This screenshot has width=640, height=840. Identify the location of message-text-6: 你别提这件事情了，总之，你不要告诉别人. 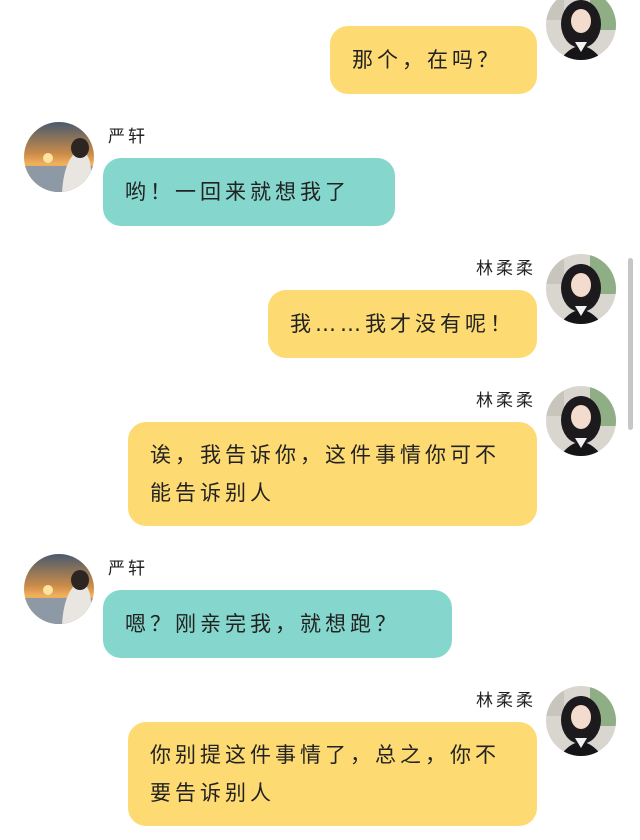
(325, 774).